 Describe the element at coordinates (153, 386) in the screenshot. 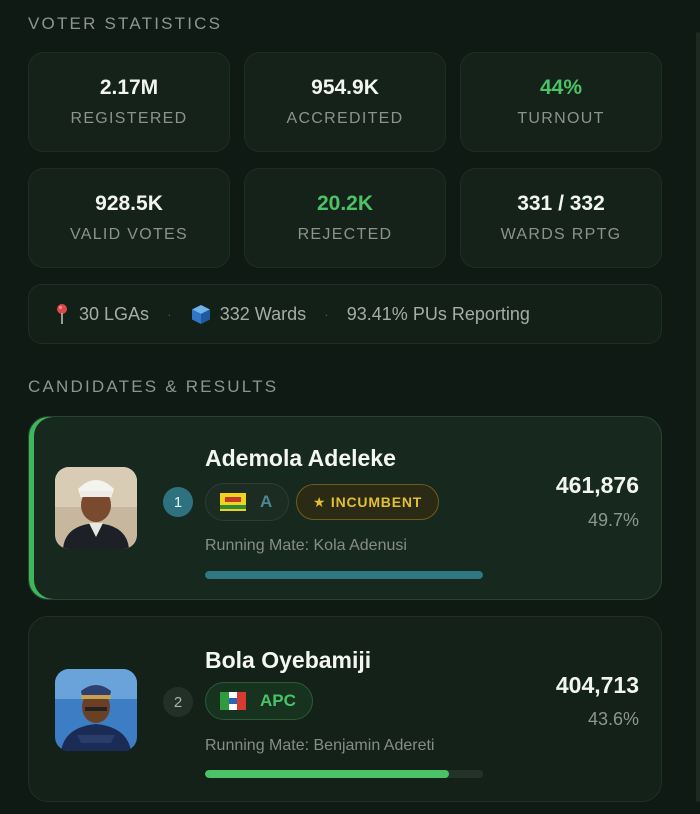

I see `candidates-title: CANDIDATES & RESULTS` at that location.